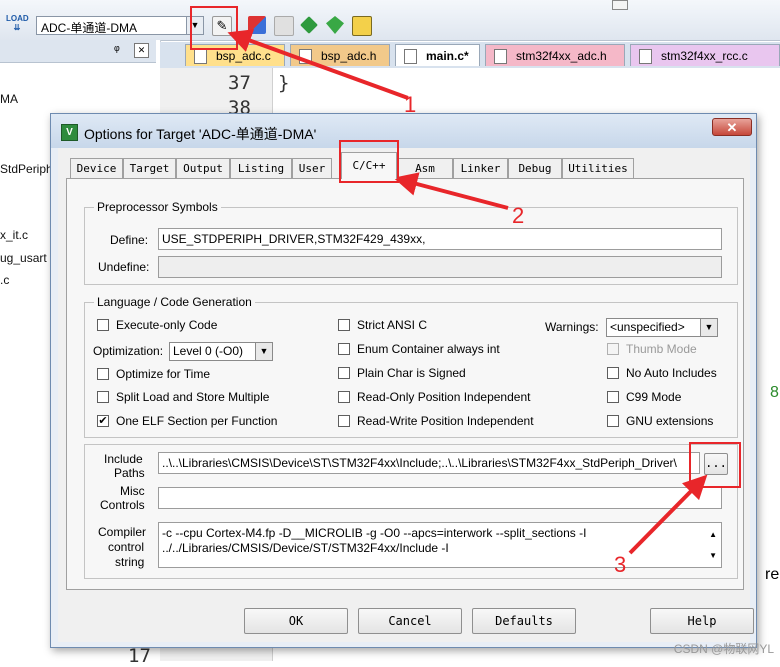  What do you see at coordinates (369, 165) in the screenshot?
I see `tab-c-cpp: C/C++` at bounding box center [369, 165].